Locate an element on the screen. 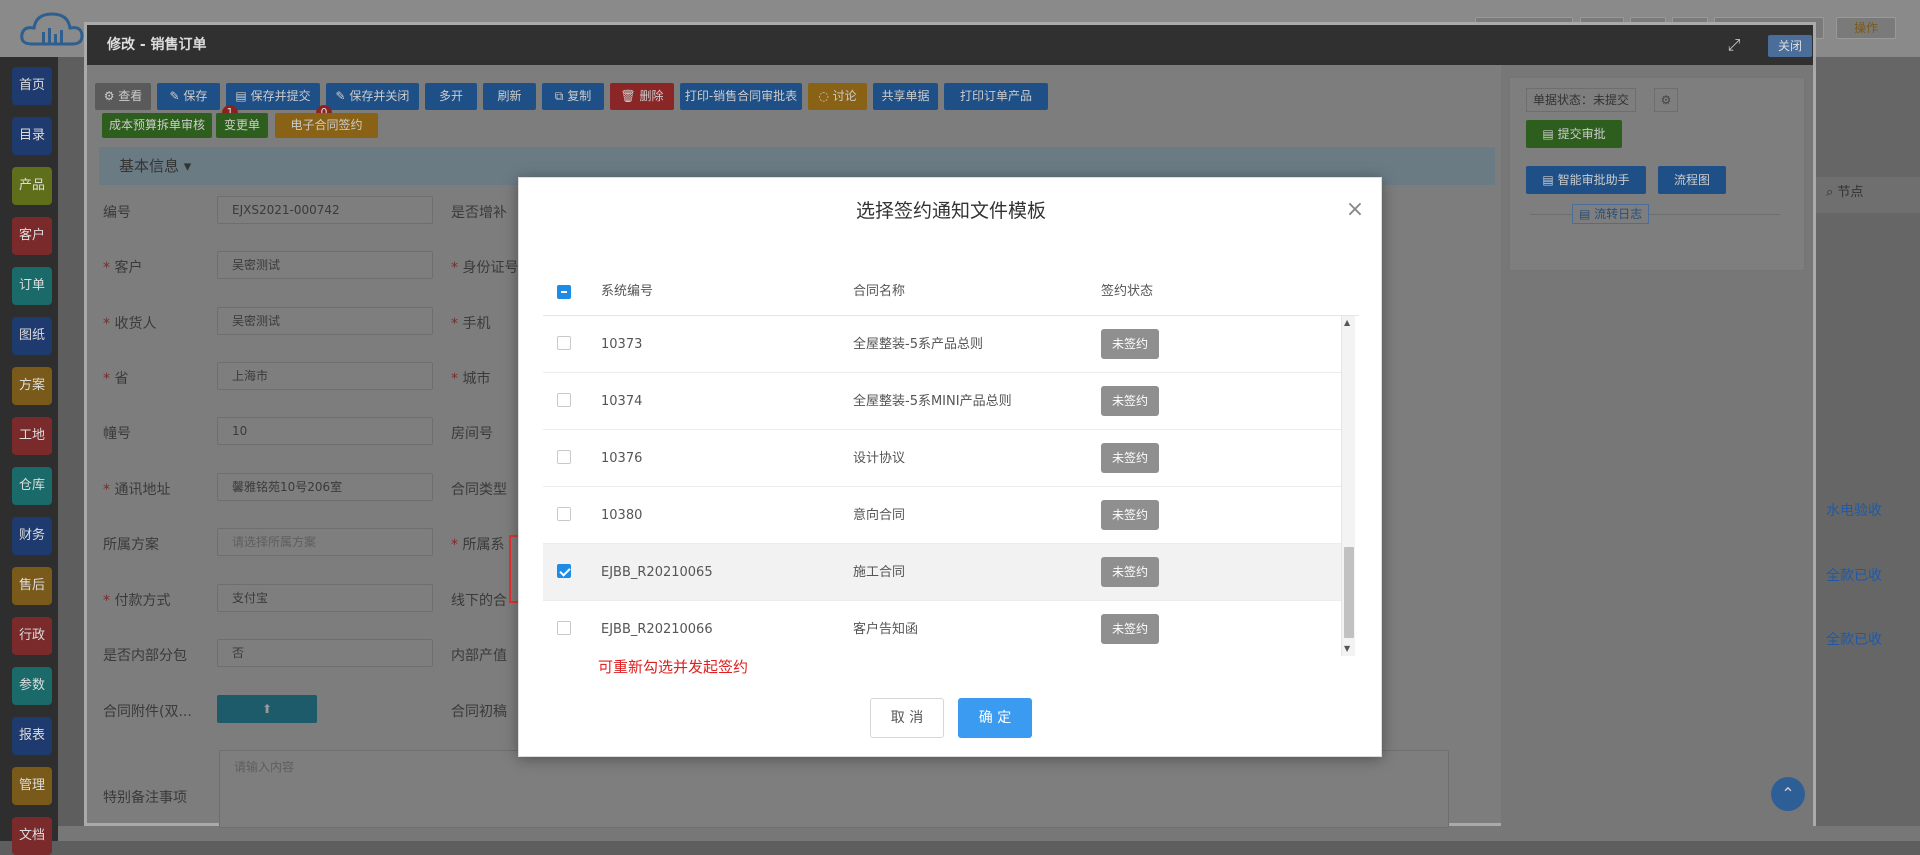 This screenshot has width=1920, height=855. sidebar-item: 行政 is located at coordinates (32, 636).